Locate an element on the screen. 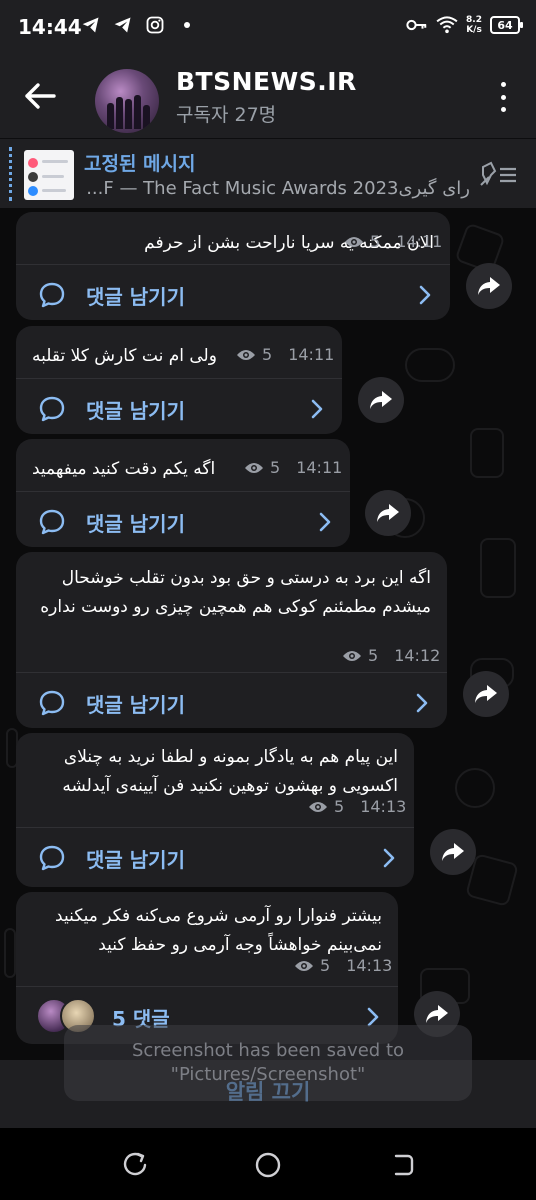 Image resolution: width=536 pixels, height=1200 pixels. recents-button is located at coordinates (135, 1165).